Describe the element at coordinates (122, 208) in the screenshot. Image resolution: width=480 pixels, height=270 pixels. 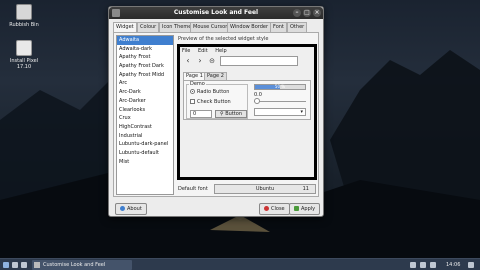
I see `info-icon` at that location.